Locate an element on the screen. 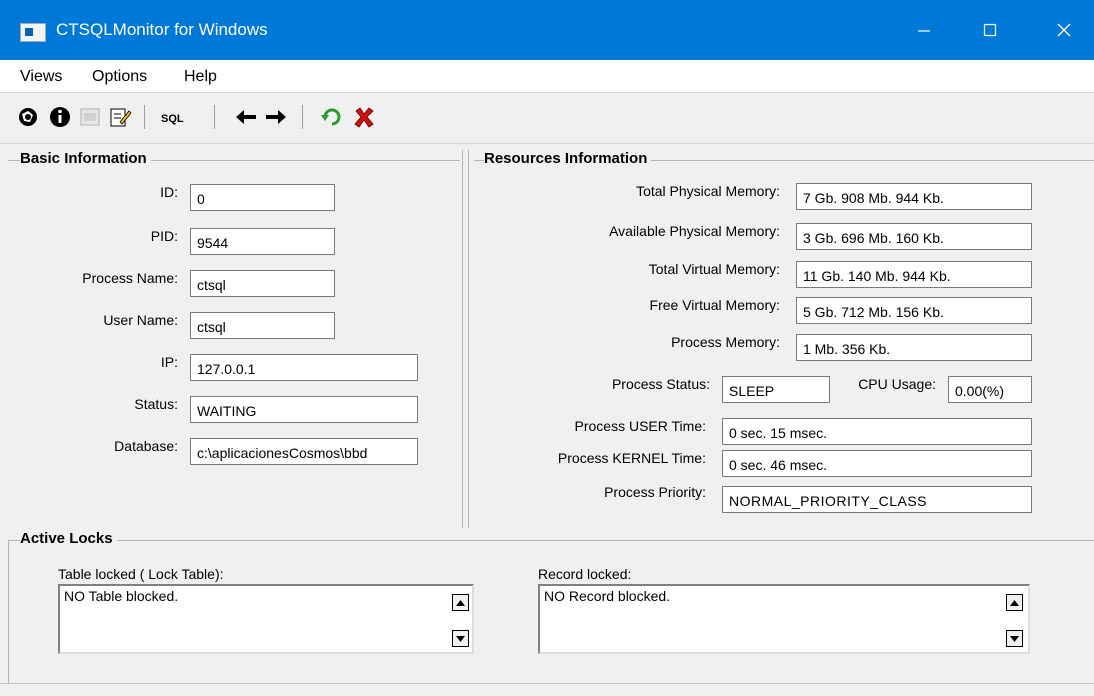  refresh-button is located at coordinates (332, 117).